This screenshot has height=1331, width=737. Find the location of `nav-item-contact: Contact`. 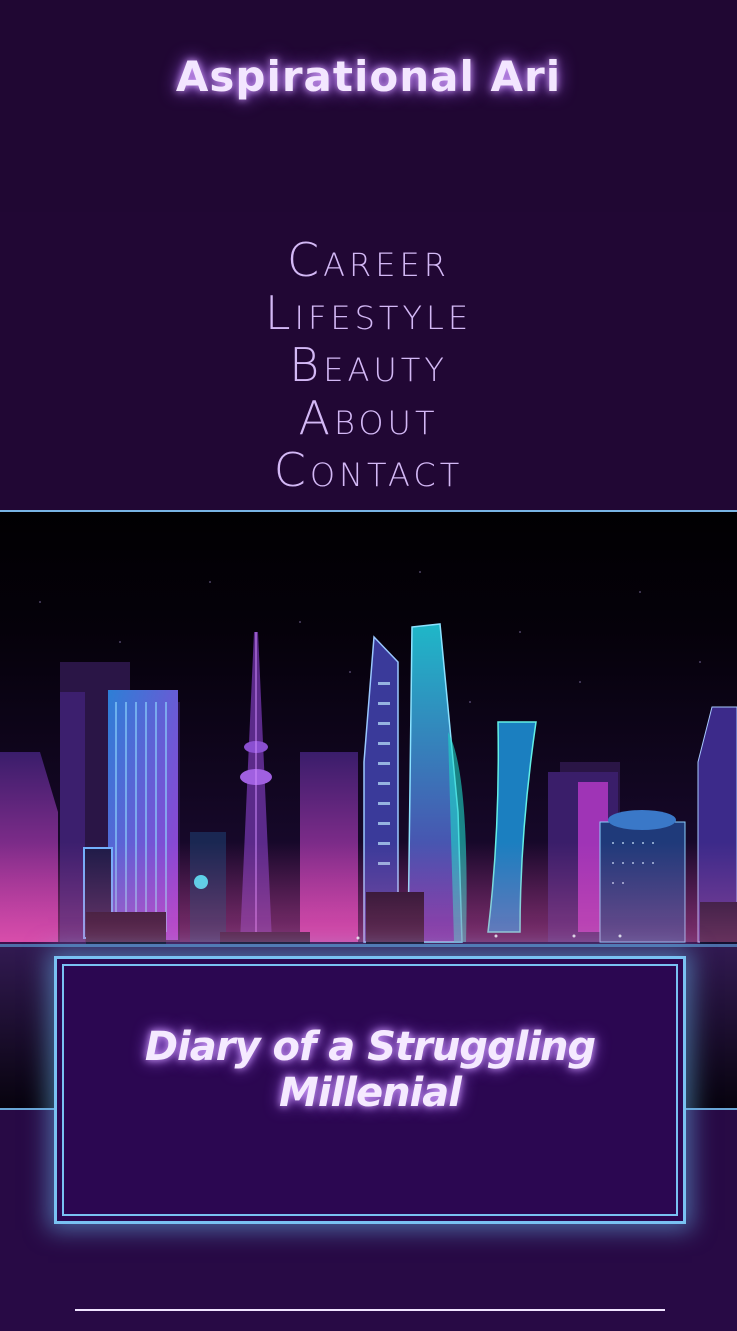

nav-item-contact: Contact is located at coordinates (368, 470).